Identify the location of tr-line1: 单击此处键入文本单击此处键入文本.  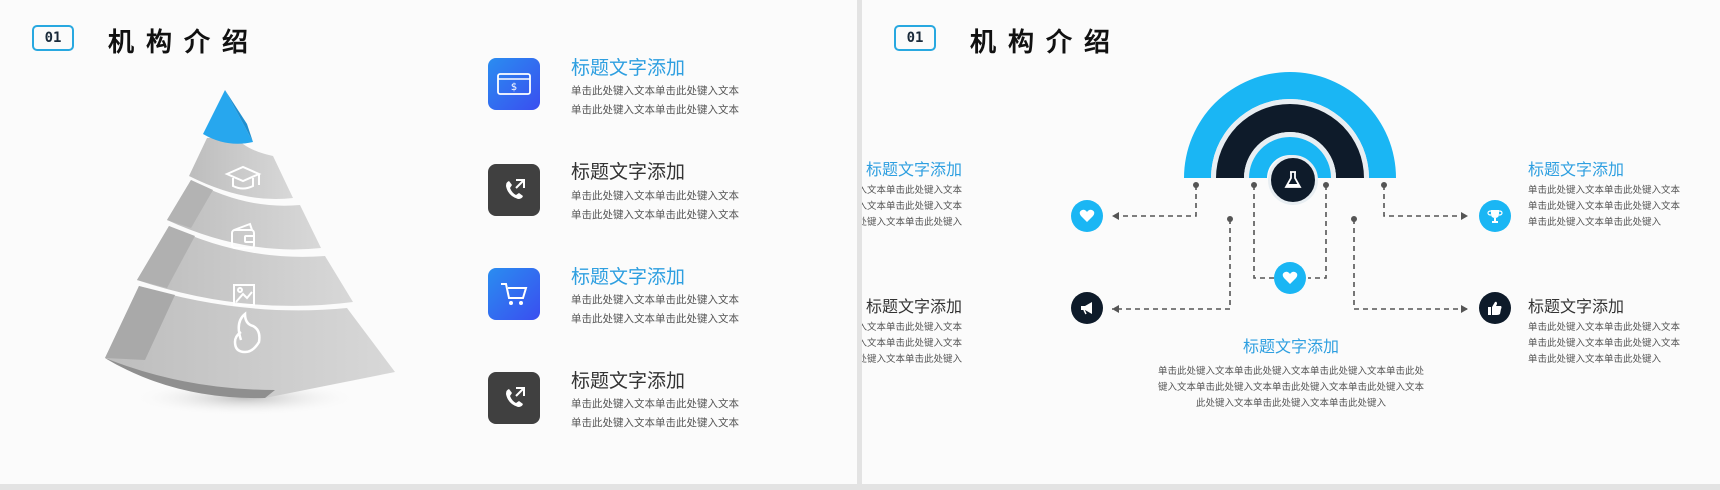
(1604, 190).